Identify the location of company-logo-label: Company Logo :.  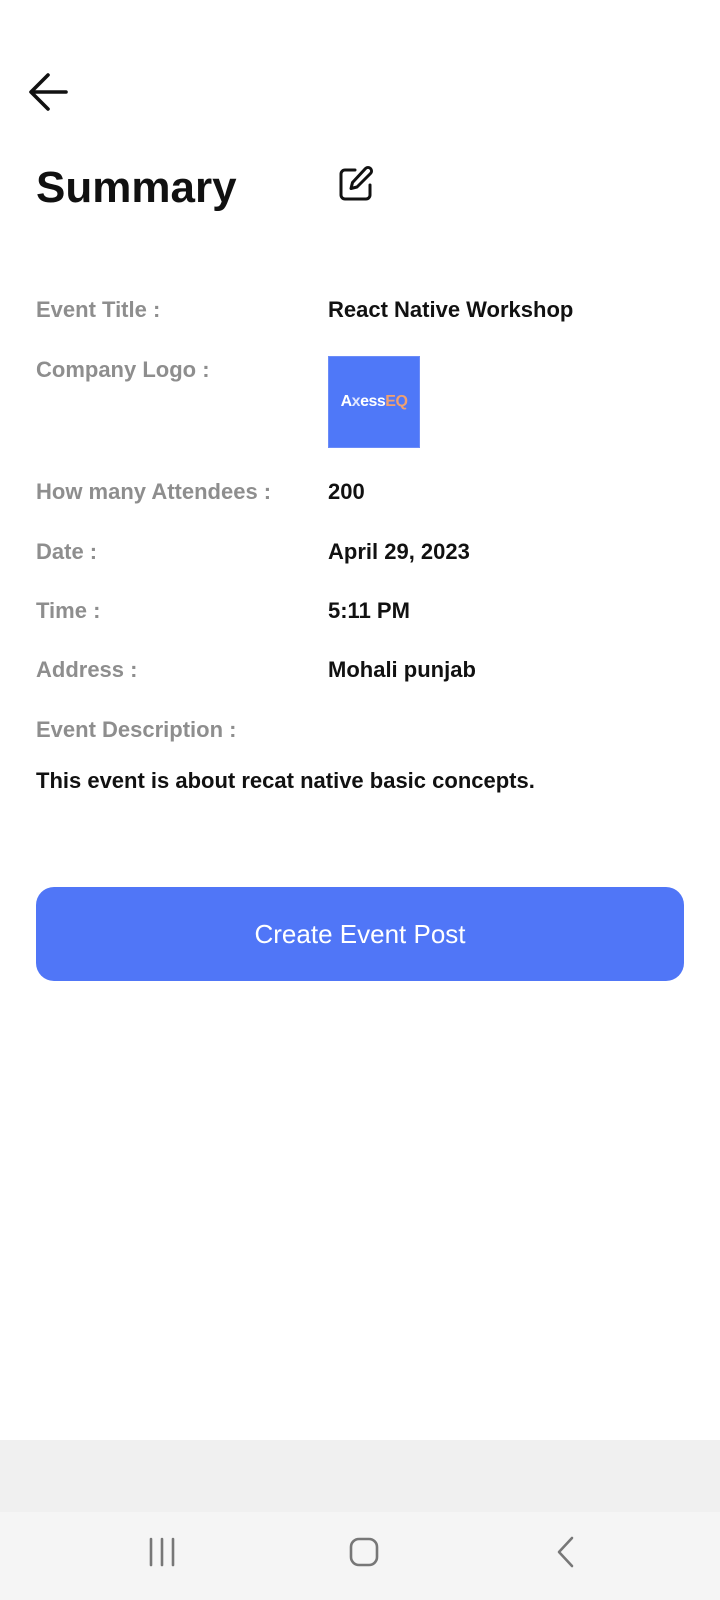
(123, 369).